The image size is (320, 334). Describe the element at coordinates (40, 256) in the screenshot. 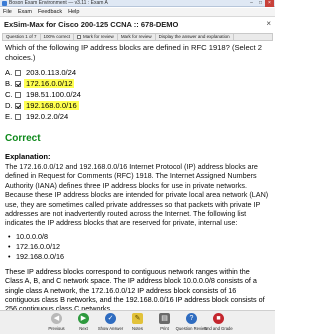

I see `list-item-text: 192.168.0.0/16` at that location.